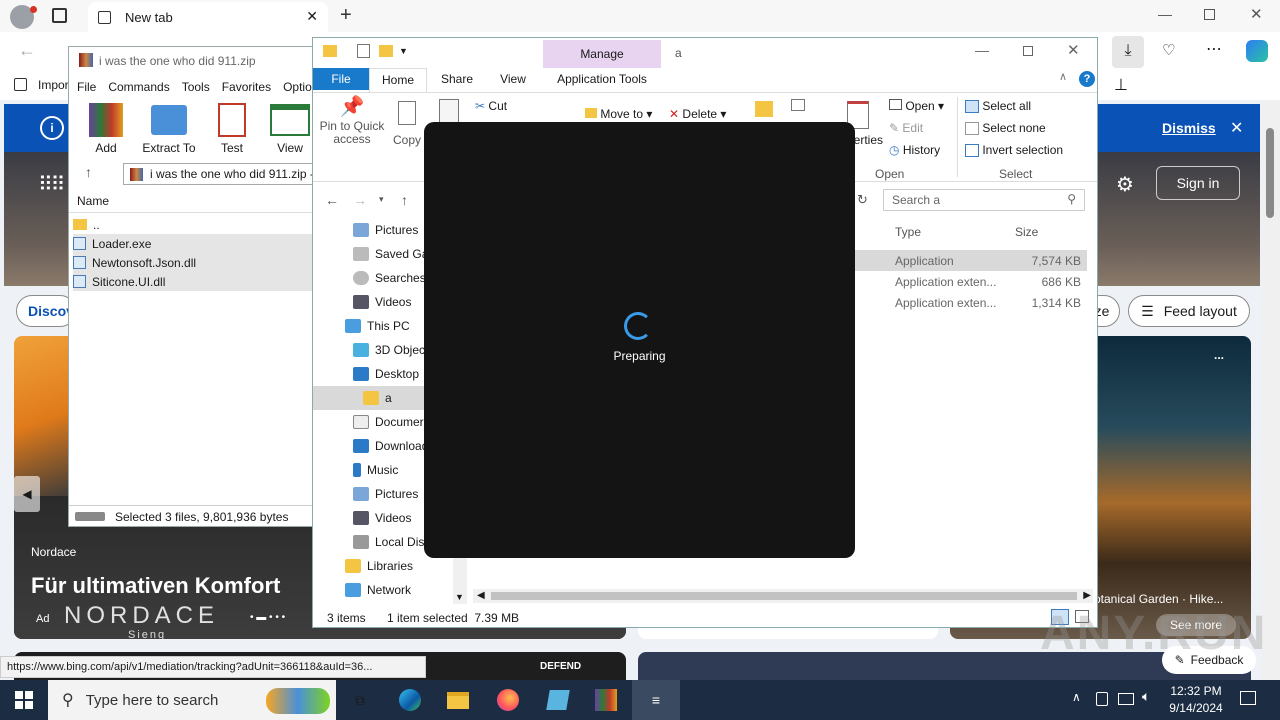  What do you see at coordinates (1236, 128) in the screenshot?
I see `banner-close-icon: ✕` at bounding box center [1236, 128].